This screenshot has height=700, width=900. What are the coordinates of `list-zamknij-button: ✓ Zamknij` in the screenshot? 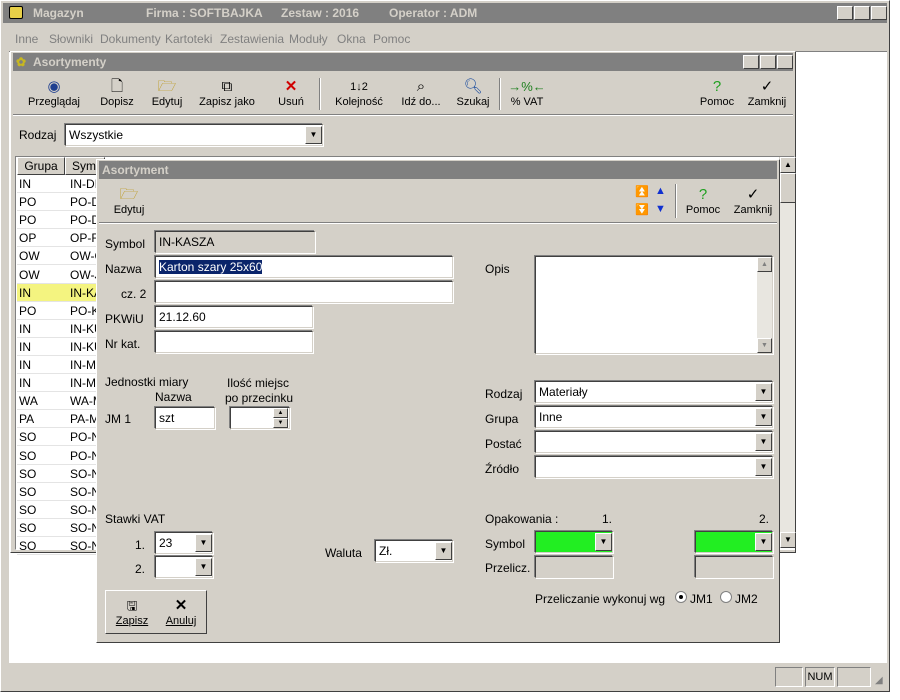 It's located at (767, 93).